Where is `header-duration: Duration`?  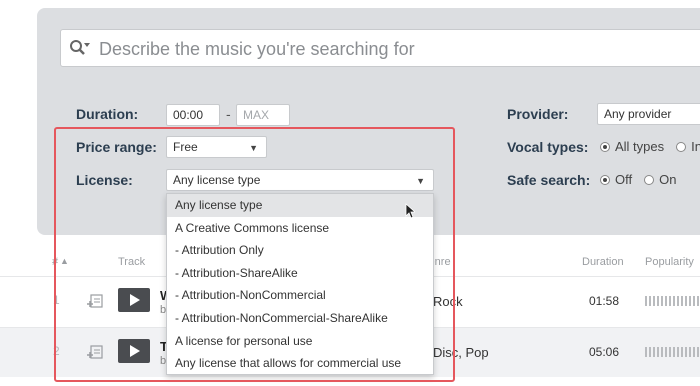
header-duration: Duration is located at coordinates (603, 262).